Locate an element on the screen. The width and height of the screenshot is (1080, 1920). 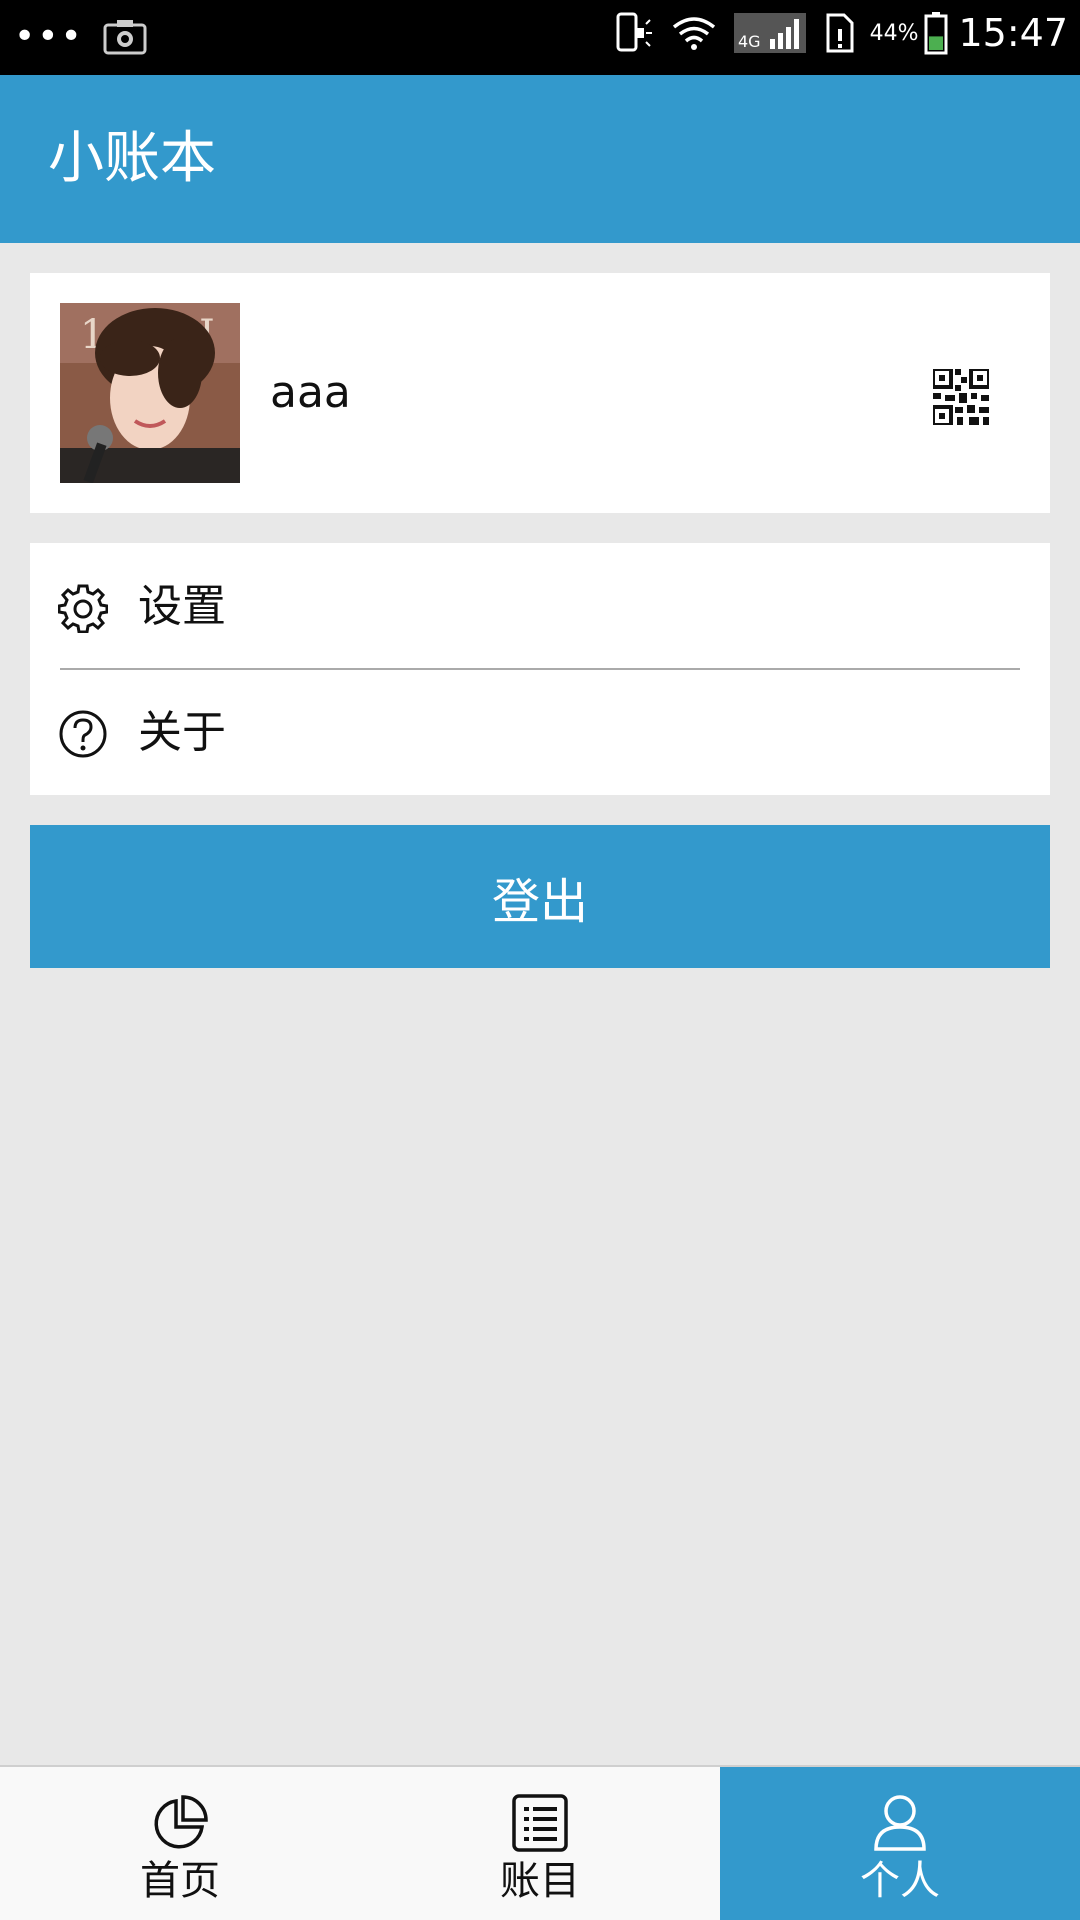
about-label: 关于 is located at coordinates (182, 732).